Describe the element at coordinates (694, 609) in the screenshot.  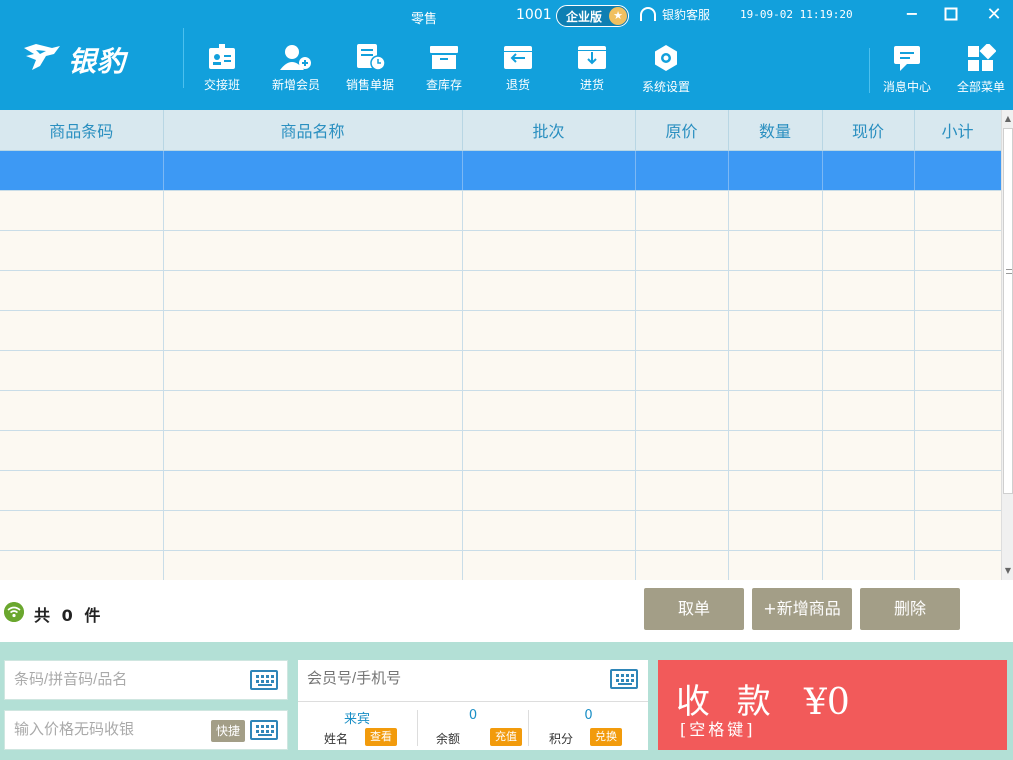
I see `cancel-order-button: 取单` at that location.